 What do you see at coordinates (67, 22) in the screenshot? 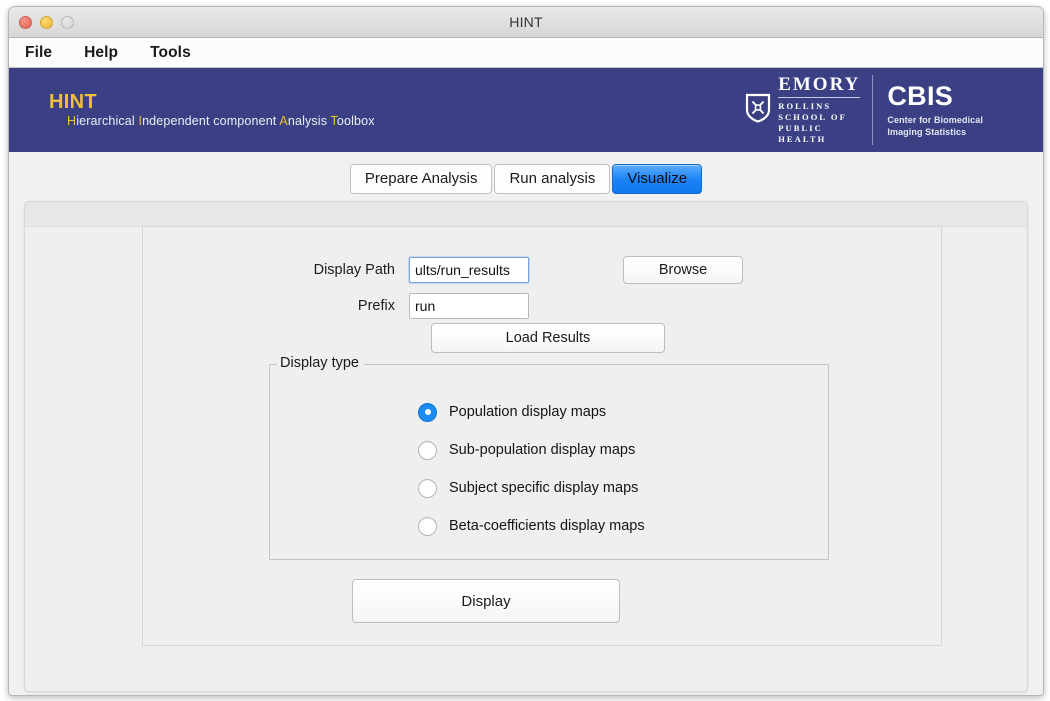
I see `zoom-button` at bounding box center [67, 22].